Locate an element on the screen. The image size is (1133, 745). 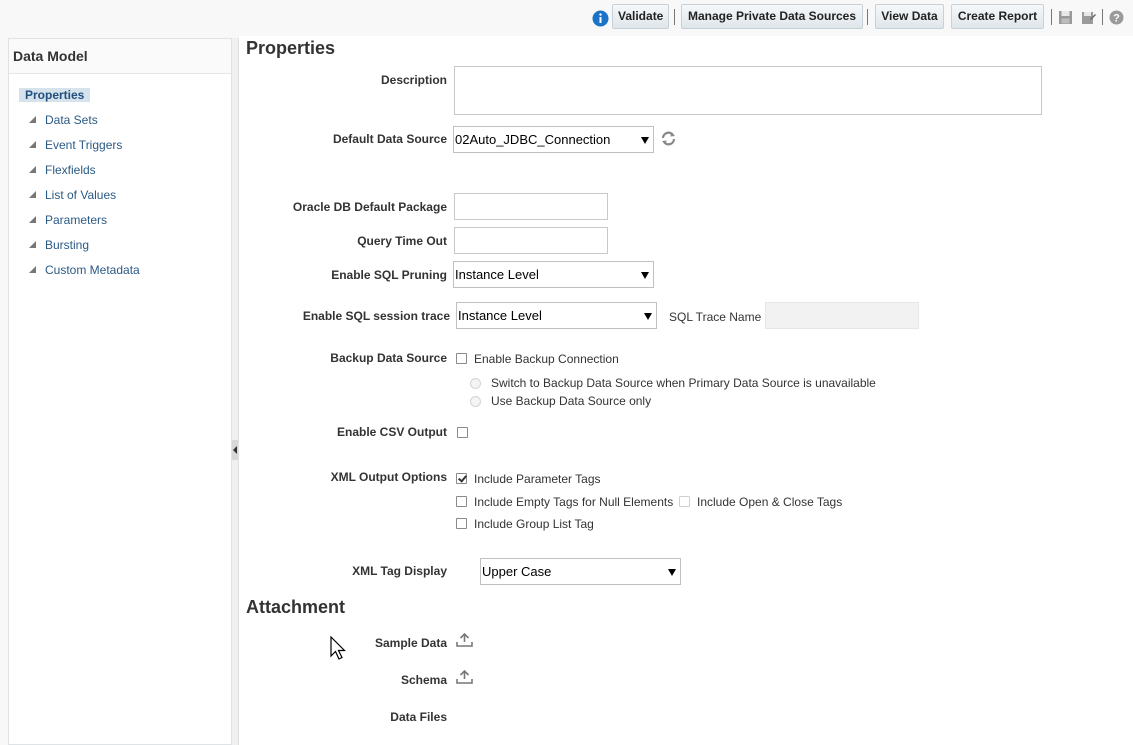
sql-trace-name-label: SQL Trace Name is located at coordinates (715, 317).